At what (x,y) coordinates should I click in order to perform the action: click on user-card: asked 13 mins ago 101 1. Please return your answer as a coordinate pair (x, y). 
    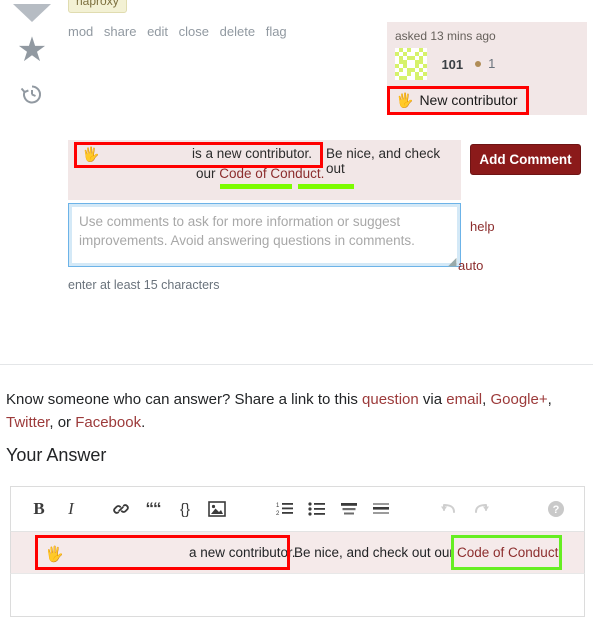
    Looking at the image, I should click on (487, 54).